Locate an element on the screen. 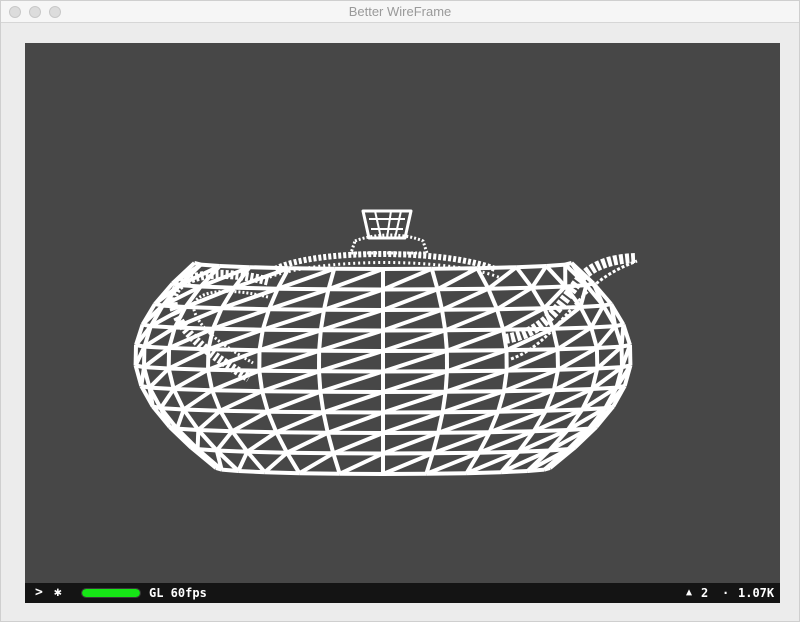 This screenshot has width=800, height=622. triangle-icon: ▲ is located at coordinates (689, 592).